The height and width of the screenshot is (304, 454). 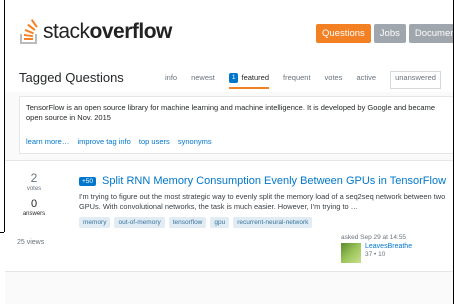 What do you see at coordinates (374, 237) in the screenshot?
I see `asked-time: asked Sep 29 at 14:55` at bounding box center [374, 237].